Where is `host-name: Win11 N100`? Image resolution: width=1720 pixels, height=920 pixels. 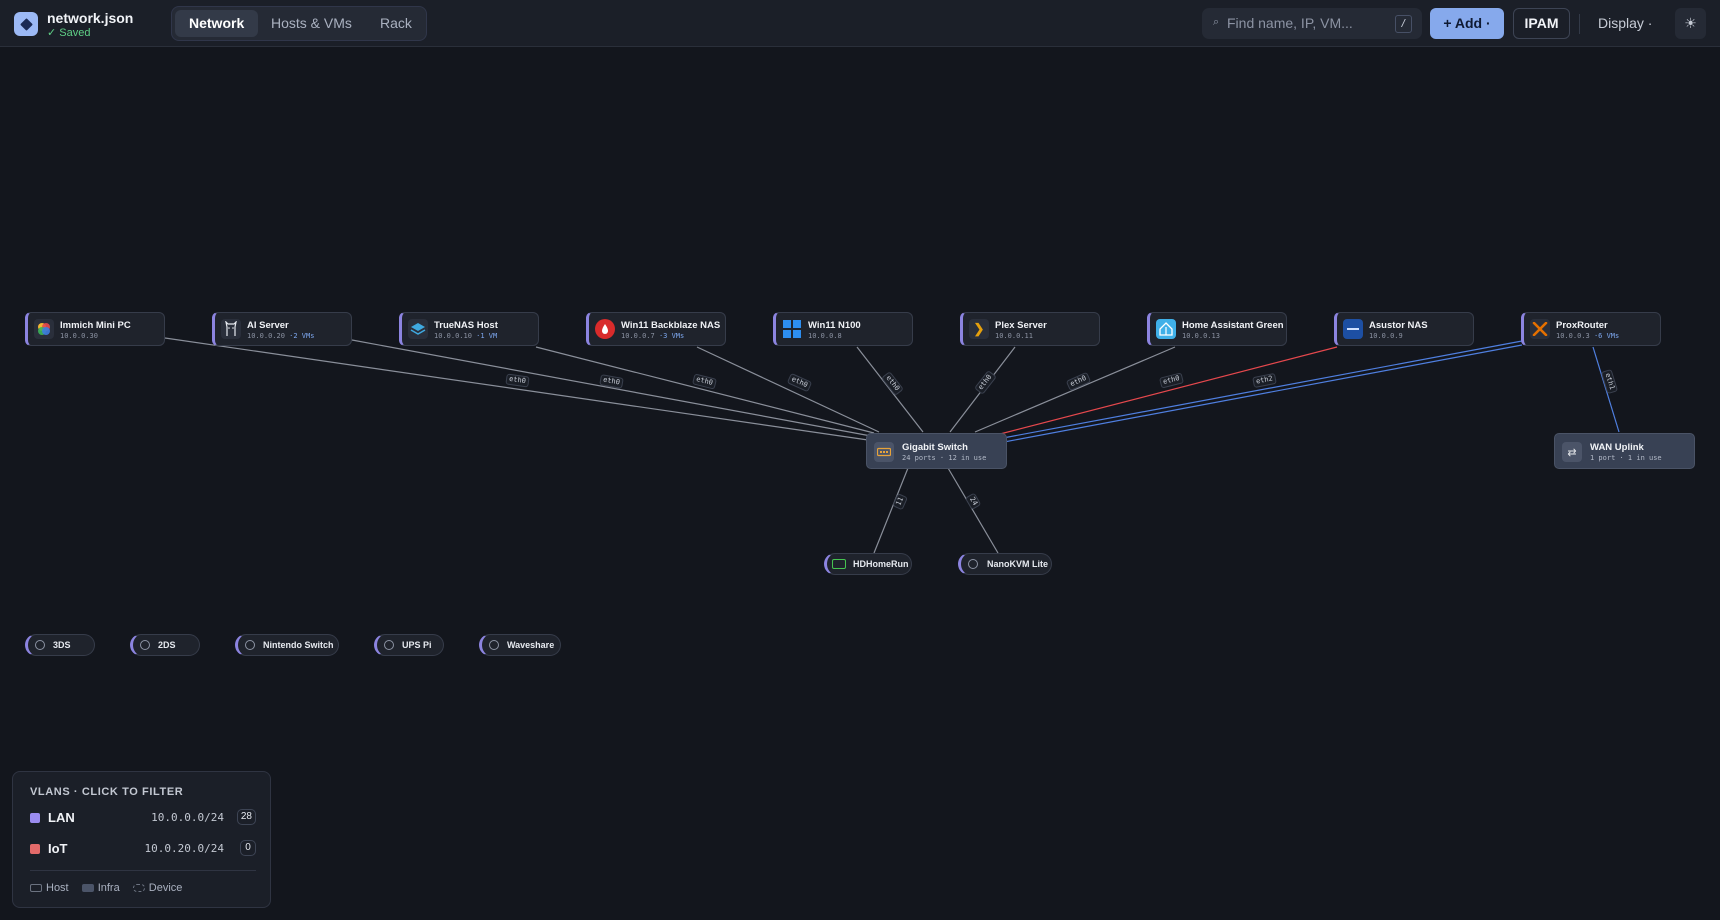 host-name: Win11 N100 is located at coordinates (834, 325).